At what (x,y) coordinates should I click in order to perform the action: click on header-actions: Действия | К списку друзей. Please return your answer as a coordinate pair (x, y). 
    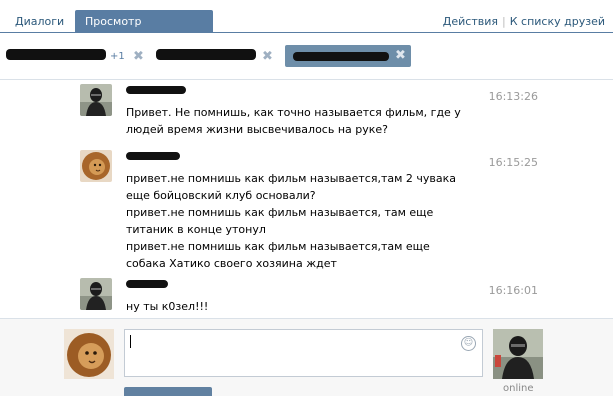
    Looking at the image, I should click on (524, 21).